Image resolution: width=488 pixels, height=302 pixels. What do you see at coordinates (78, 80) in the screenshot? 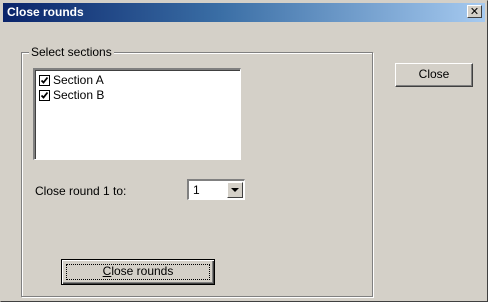
I see `section-a-label: Section A` at bounding box center [78, 80].